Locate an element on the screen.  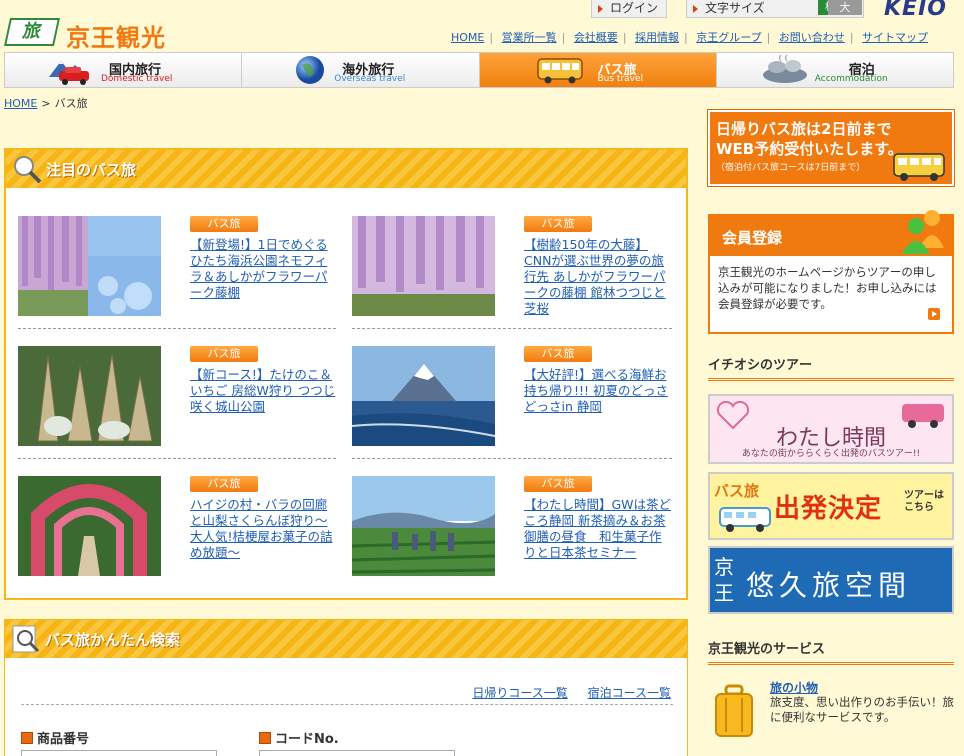
util-link-home: HOME is located at coordinates (467, 37).